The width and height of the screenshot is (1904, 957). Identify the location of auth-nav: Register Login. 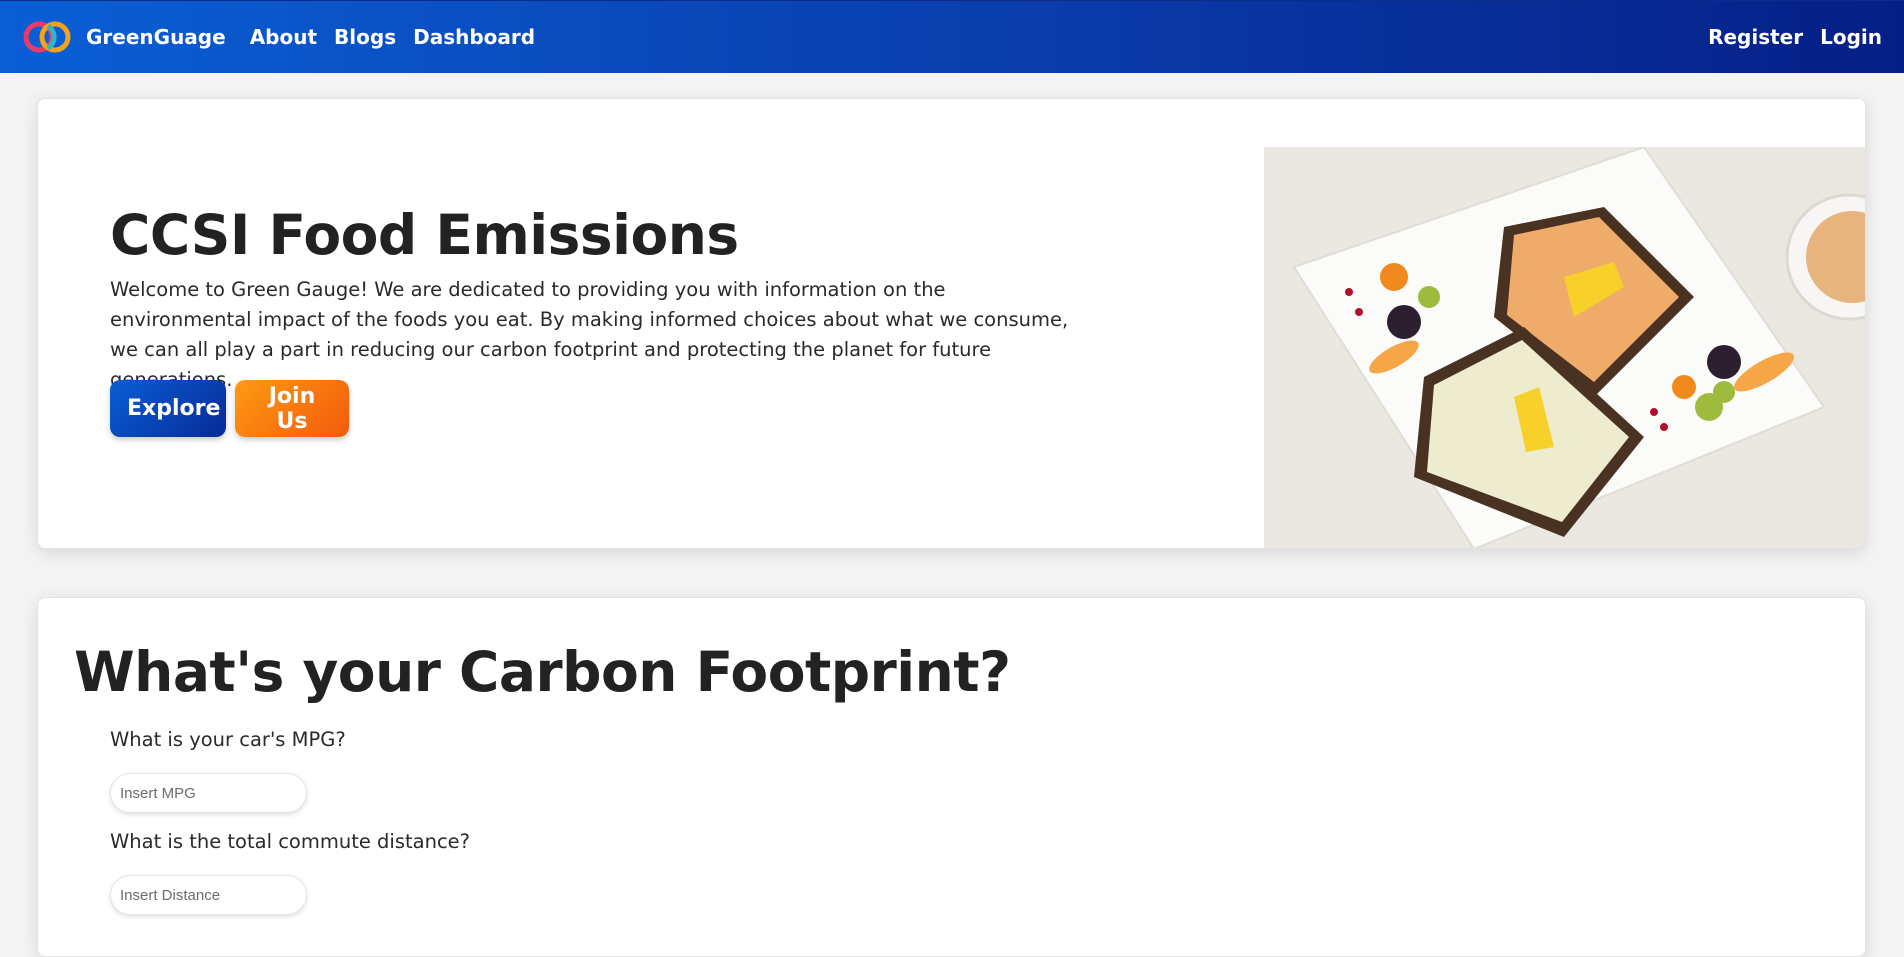
(1796, 37).